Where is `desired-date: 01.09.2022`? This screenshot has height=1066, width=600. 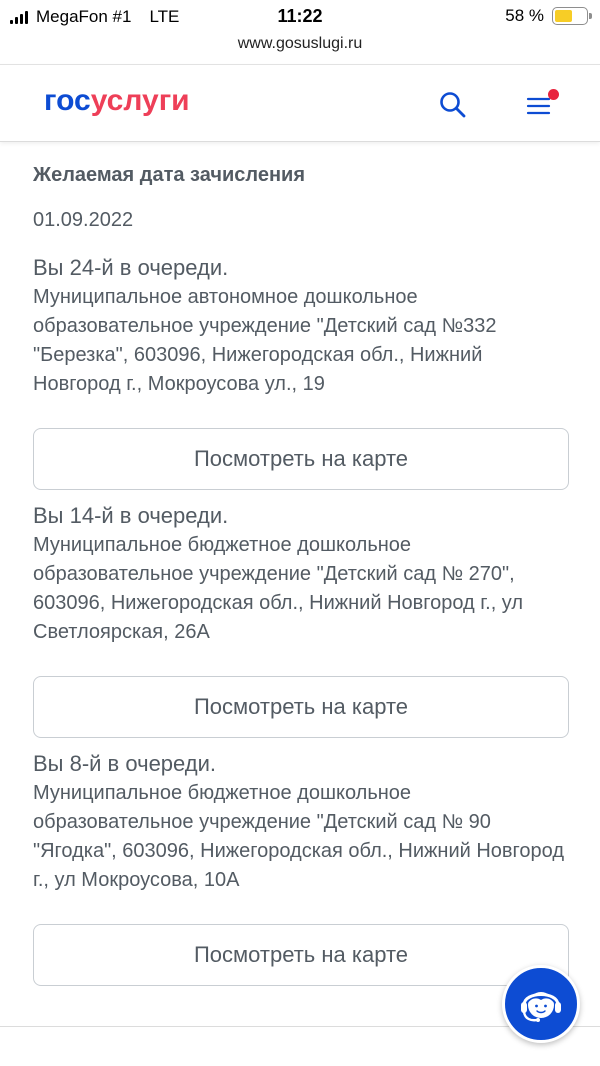 desired-date: 01.09.2022 is located at coordinates (83, 220).